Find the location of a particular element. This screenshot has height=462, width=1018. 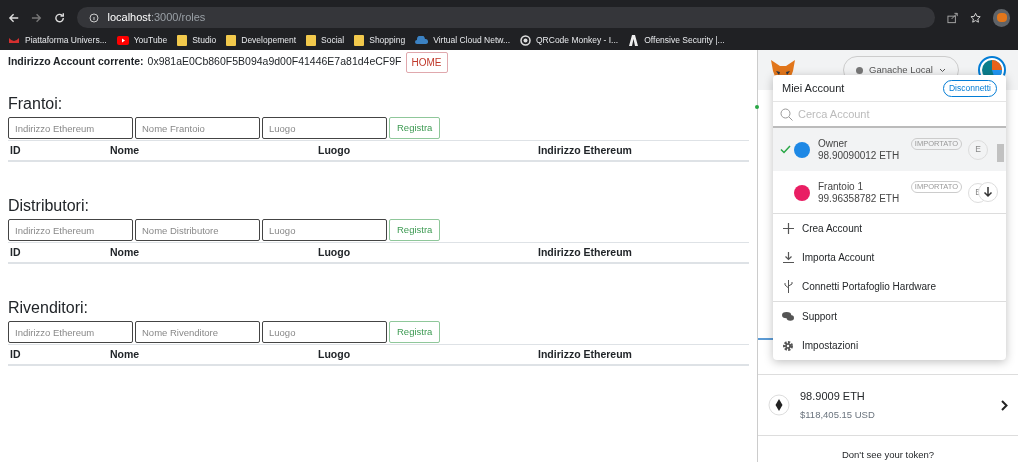

menu-item: Impostazioni is located at coordinates (889, 345).